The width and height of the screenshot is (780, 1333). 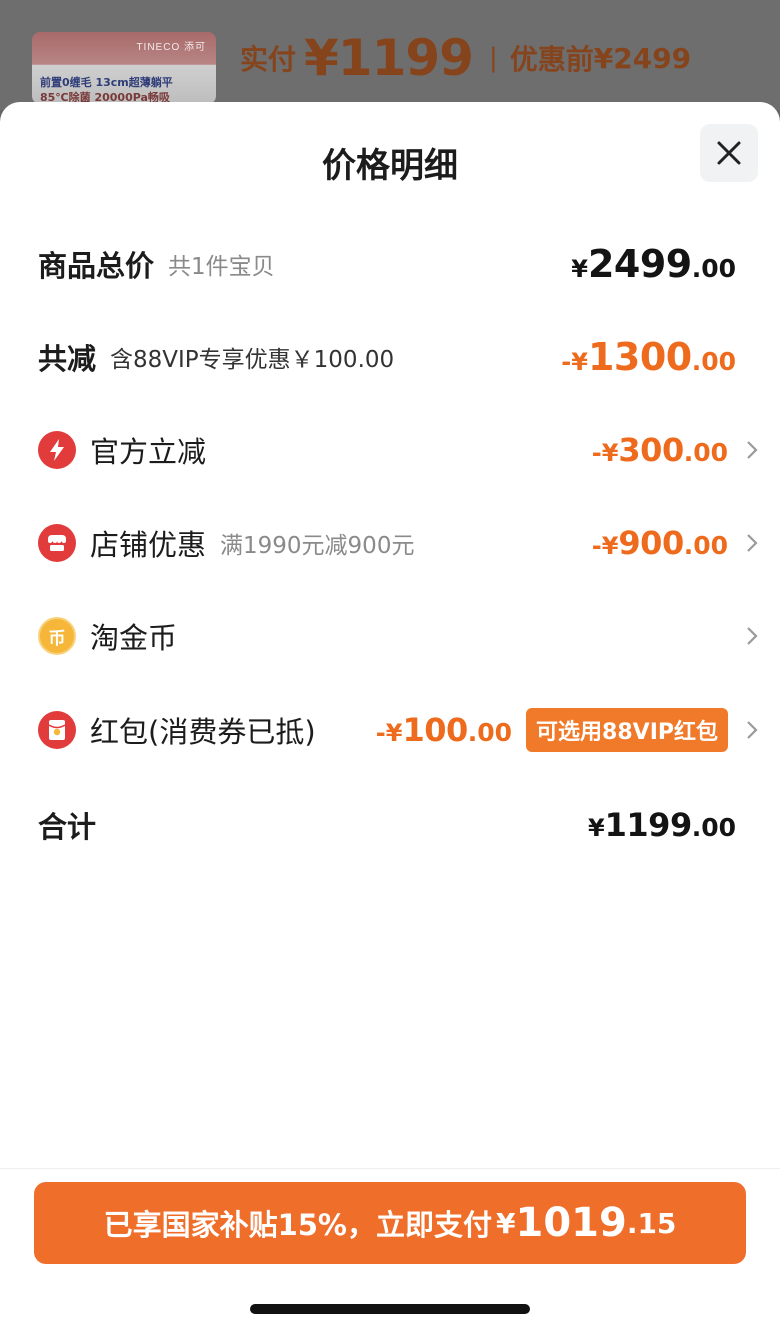 What do you see at coordinates (148, 545) in the screenshot?
I see `store-discount-label: 店铺优惠` at bounding box center [148, 545].